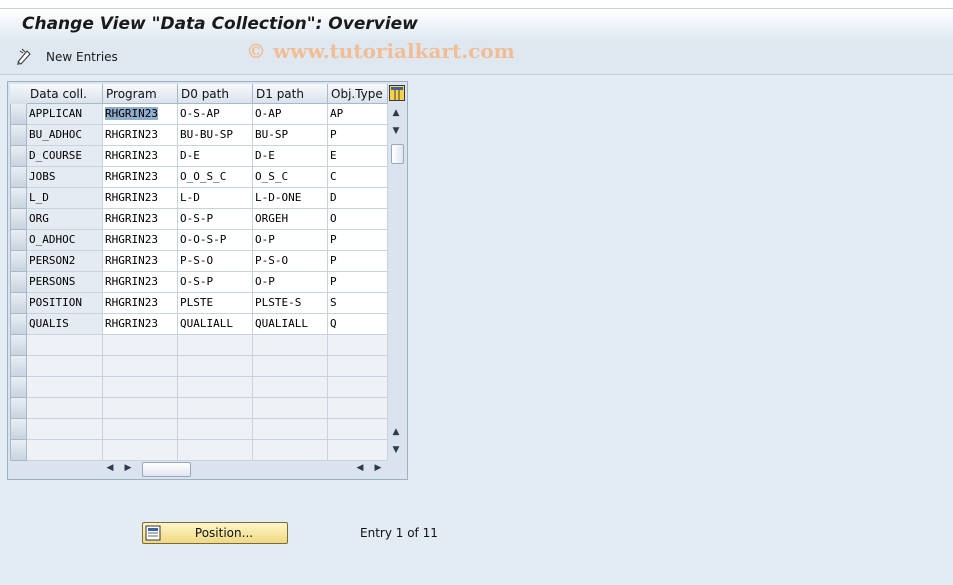  What do you see at coordinates (360, 468) in the screenshot?
I see `scroll-left-end-icon: ◀` at bounding box center [360, 468].